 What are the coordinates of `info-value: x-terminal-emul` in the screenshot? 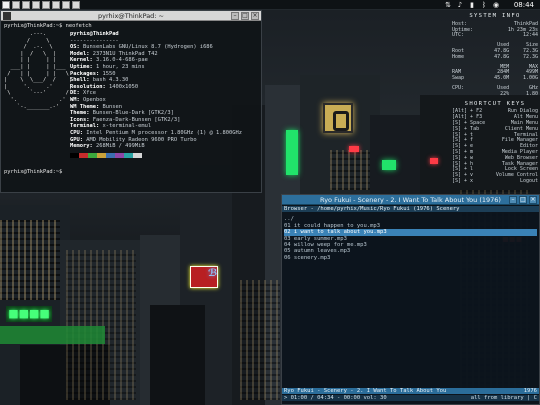 It's located at (127, 126).